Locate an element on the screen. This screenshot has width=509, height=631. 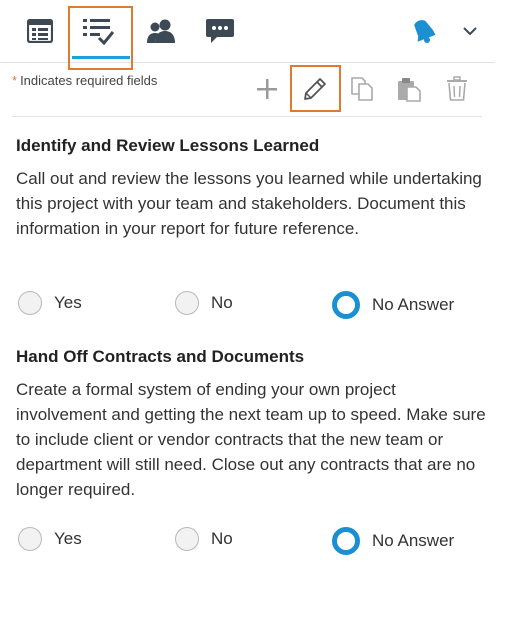
checklist-icon is located at coordinates (98, 32).